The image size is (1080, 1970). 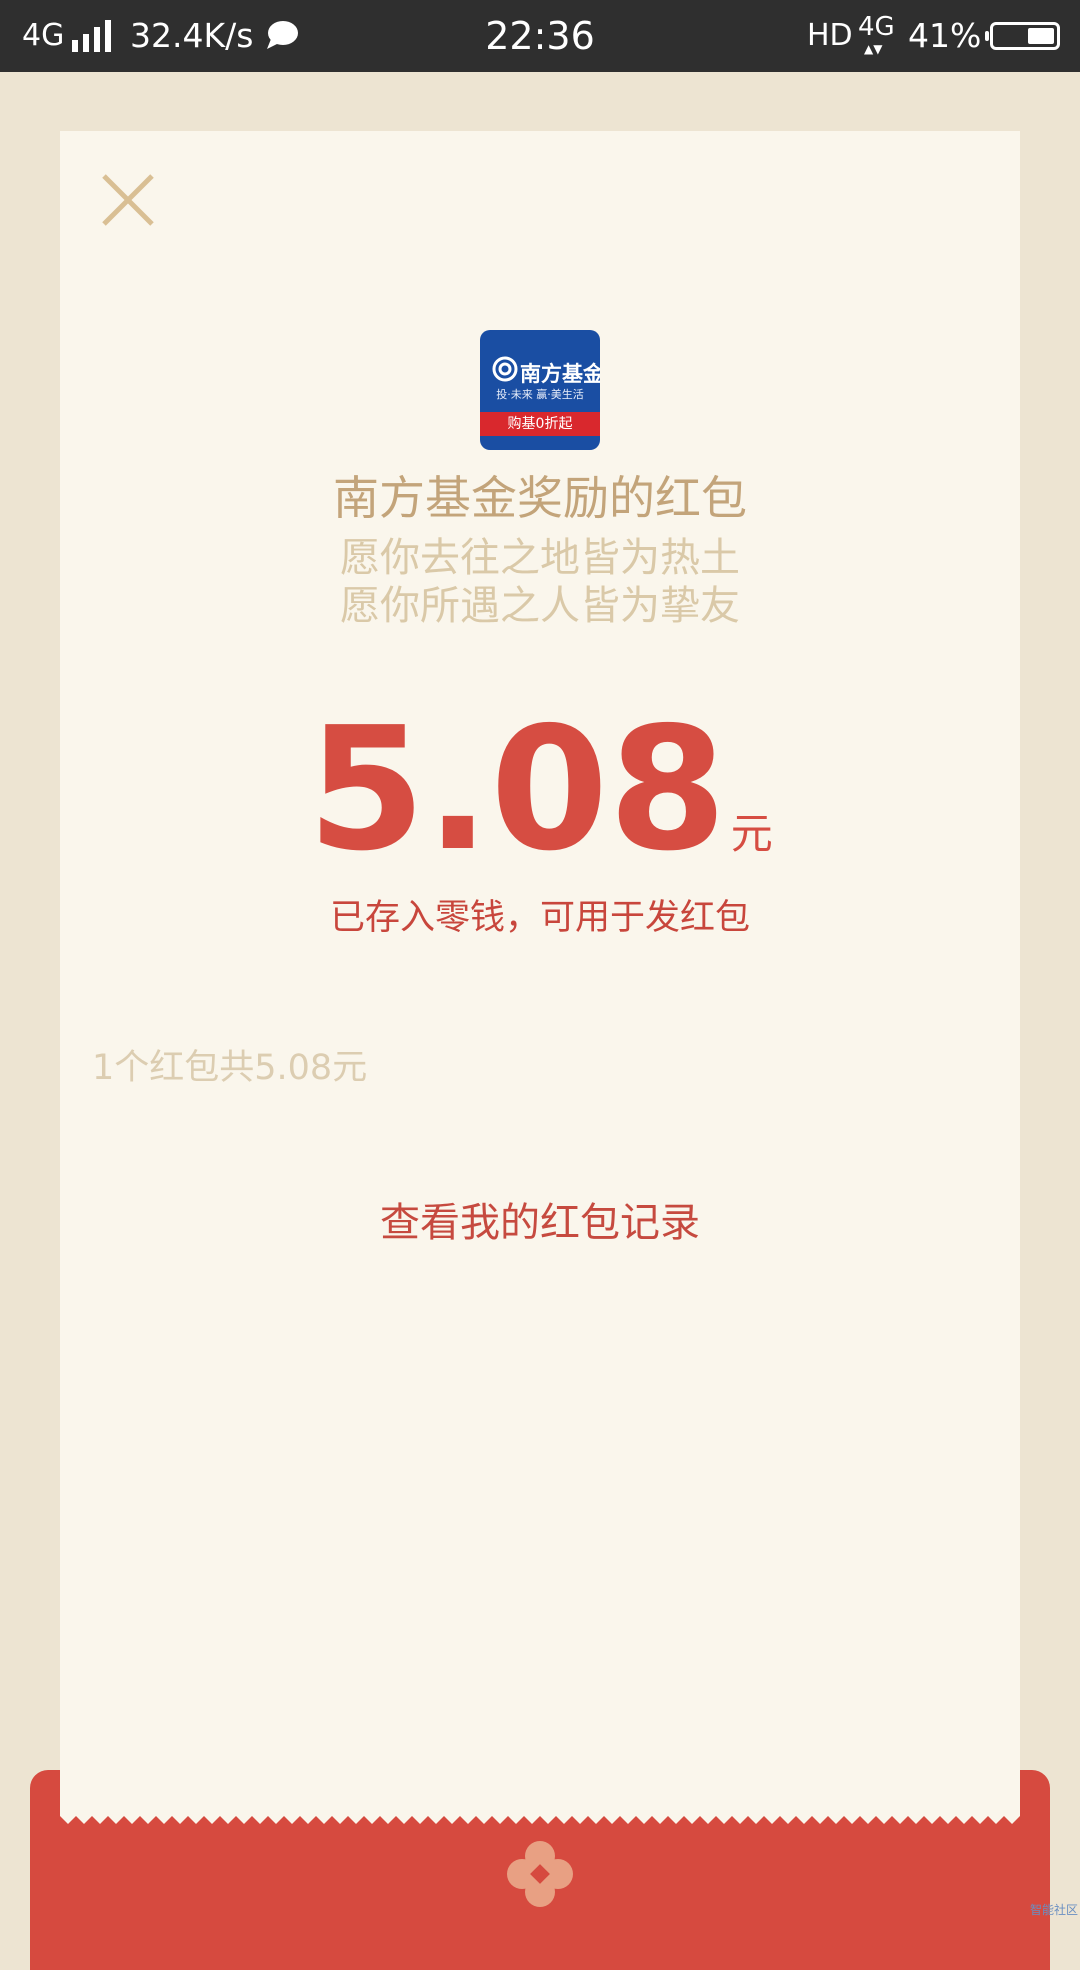 What do you see at coordinates (1022, 36) in the screenshot?
I see `battery-icon` at bounding box center [1022, 36].